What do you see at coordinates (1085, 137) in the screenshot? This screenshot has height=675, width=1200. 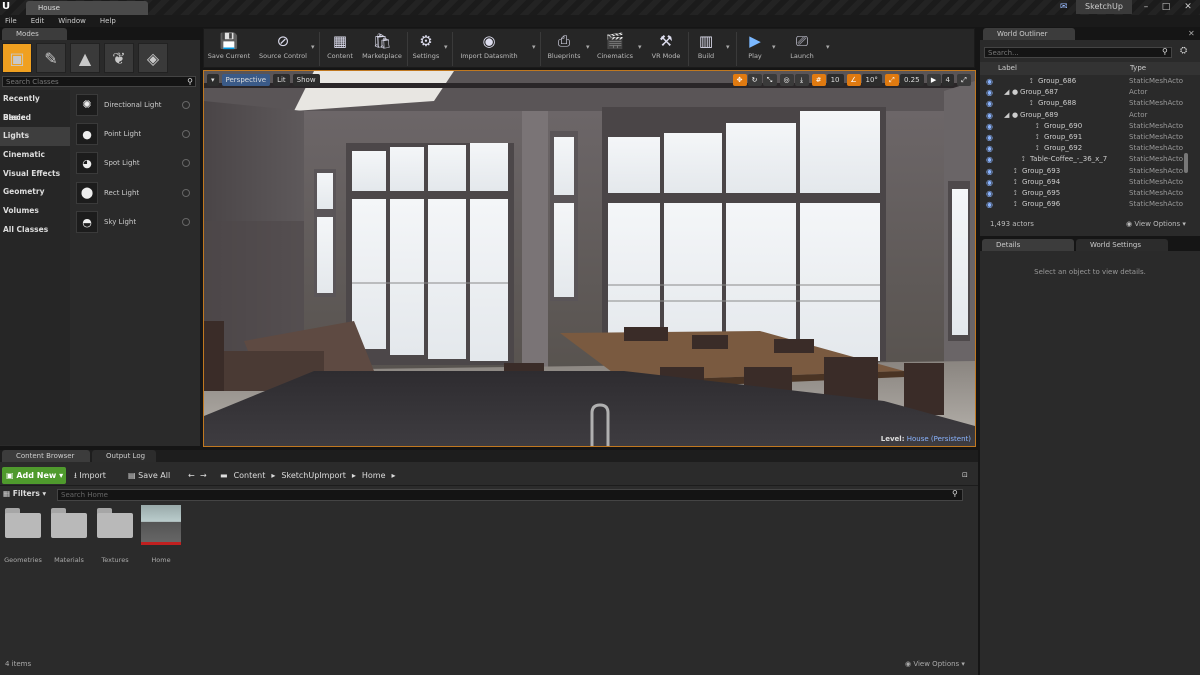 I see `outliner-row: ◉ ⟟ Group_691 StaticMeshActo` at bounding box center [1085, 137].